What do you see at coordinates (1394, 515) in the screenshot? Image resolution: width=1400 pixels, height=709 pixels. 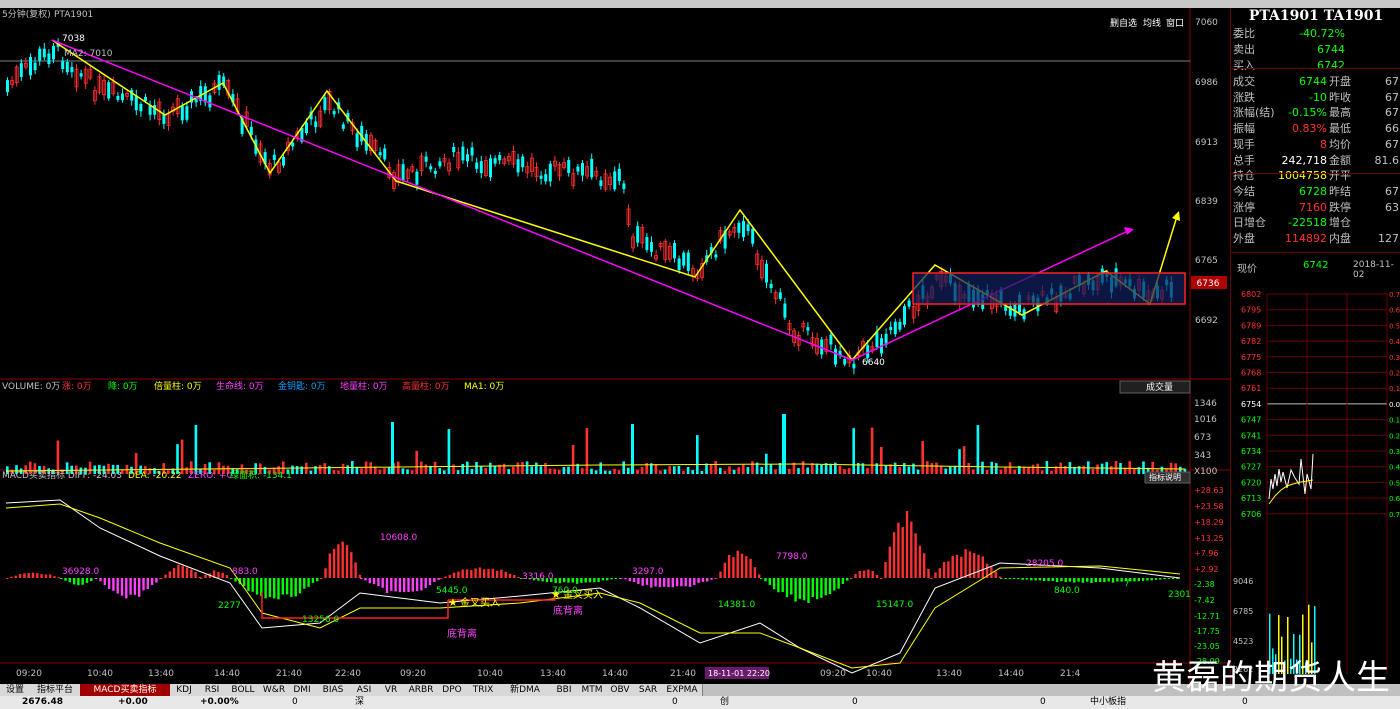 I see `mini-pct-tick: 0.71` at bounding box center [1394, 515].